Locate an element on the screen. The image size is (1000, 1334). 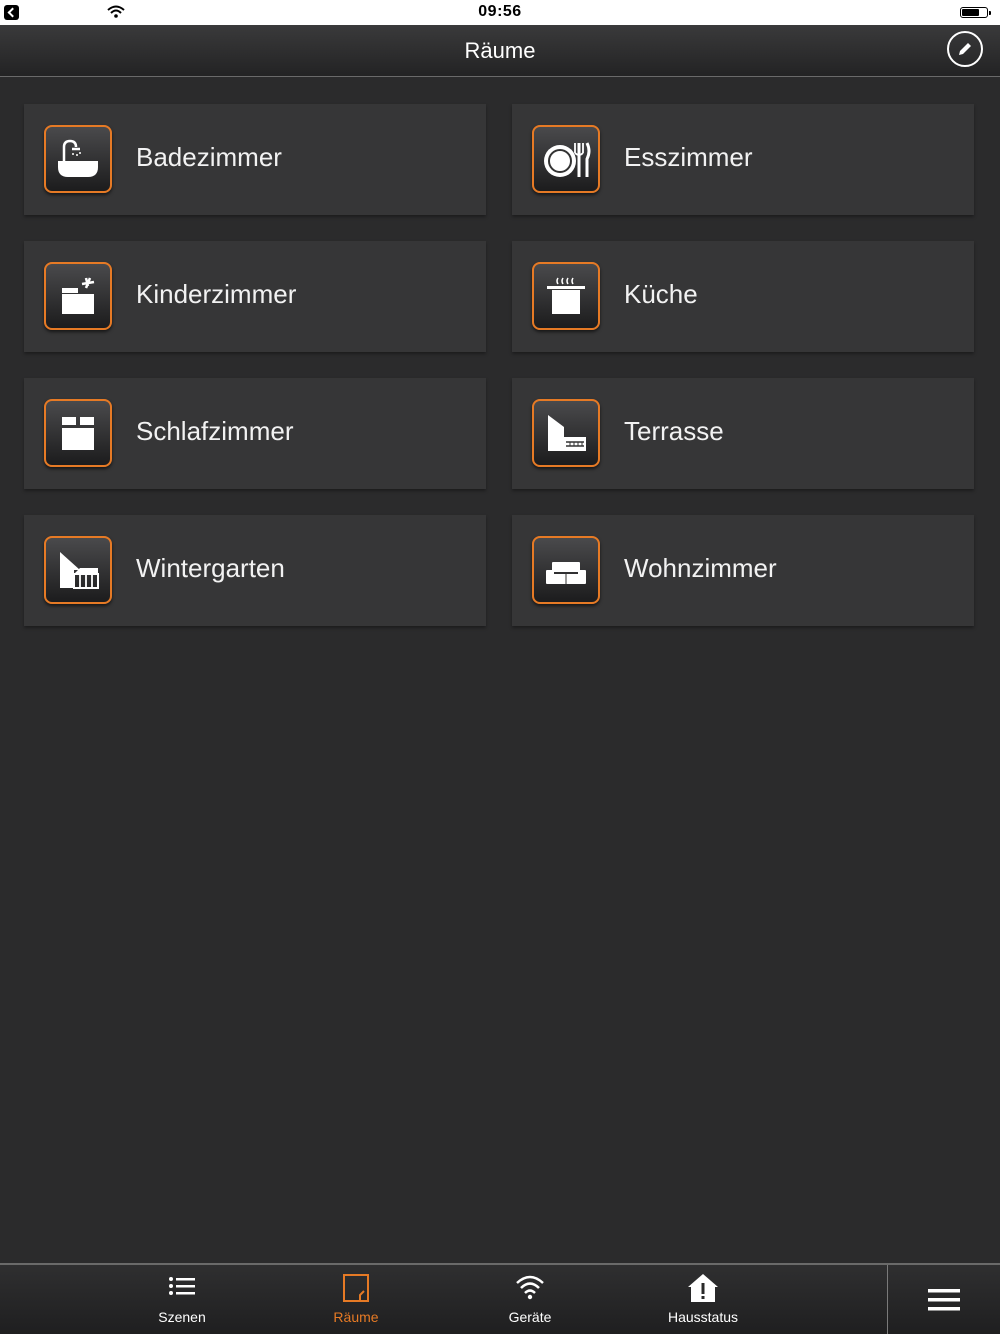
page-title: Räume is located at coordinates (500, 50).